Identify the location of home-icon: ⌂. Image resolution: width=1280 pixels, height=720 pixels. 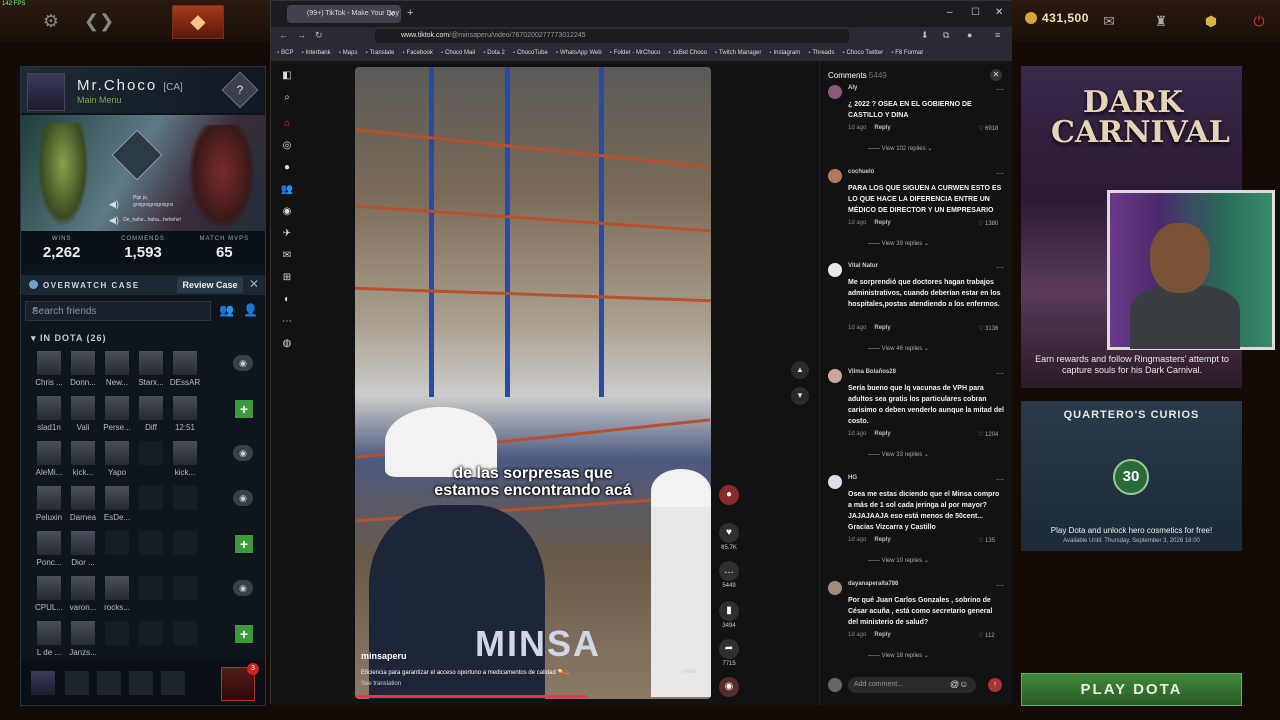
(287, 124).